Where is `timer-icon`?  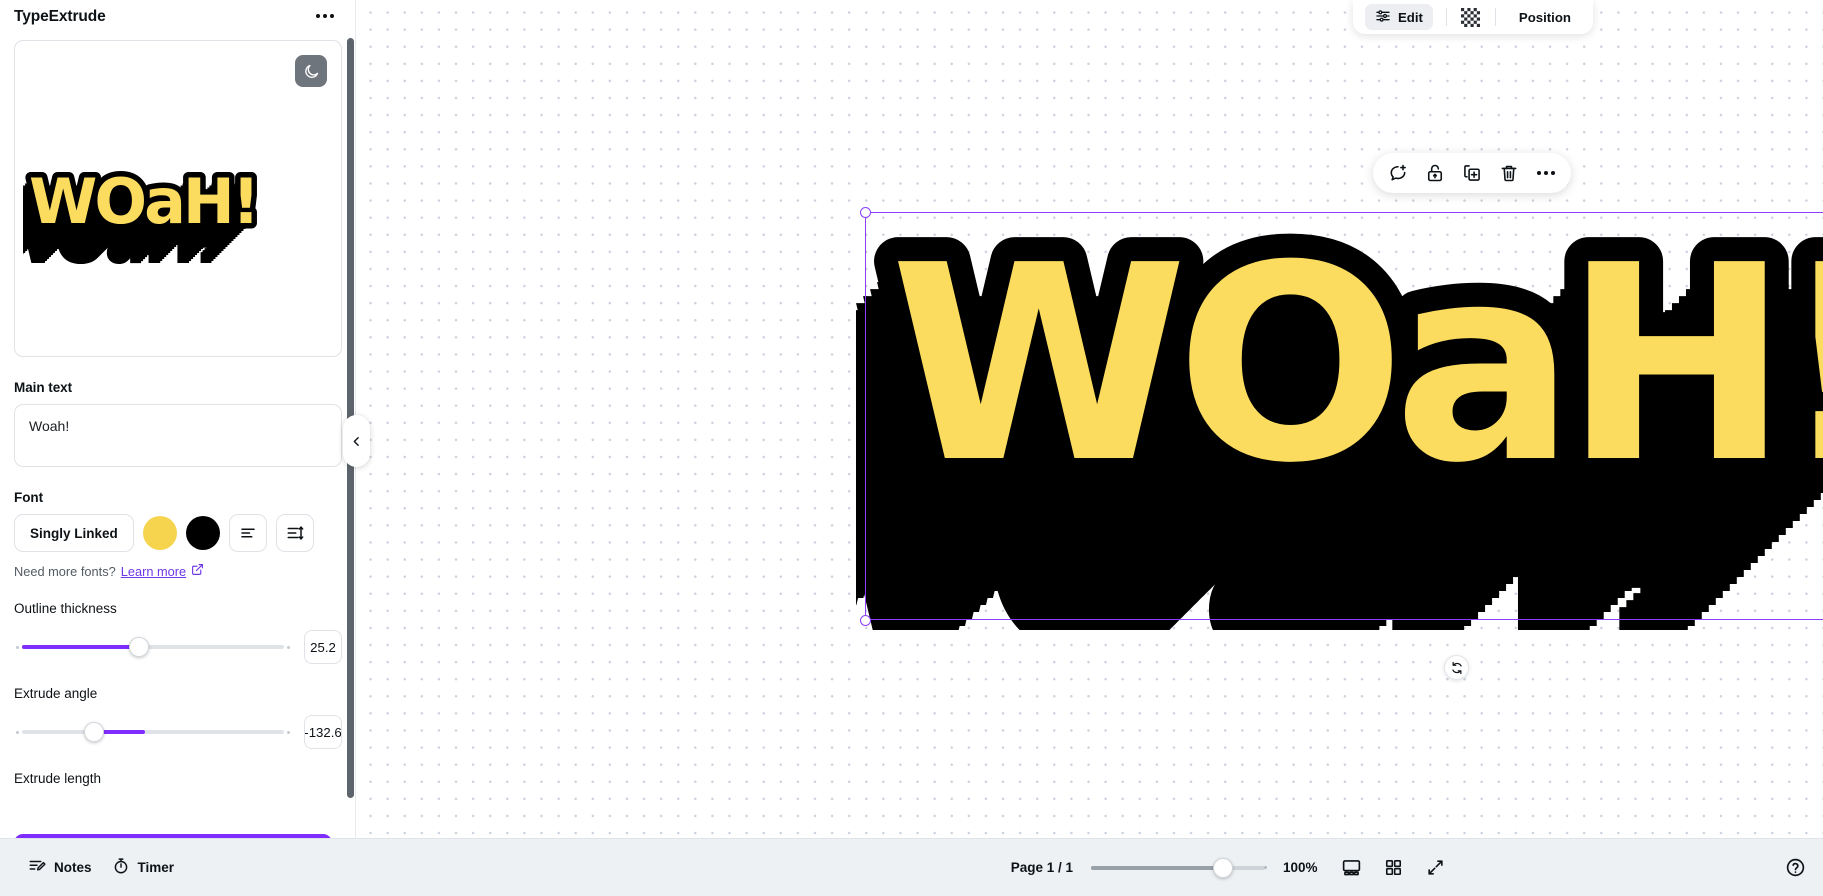
timer-icon is located at coordinates (121, 867).